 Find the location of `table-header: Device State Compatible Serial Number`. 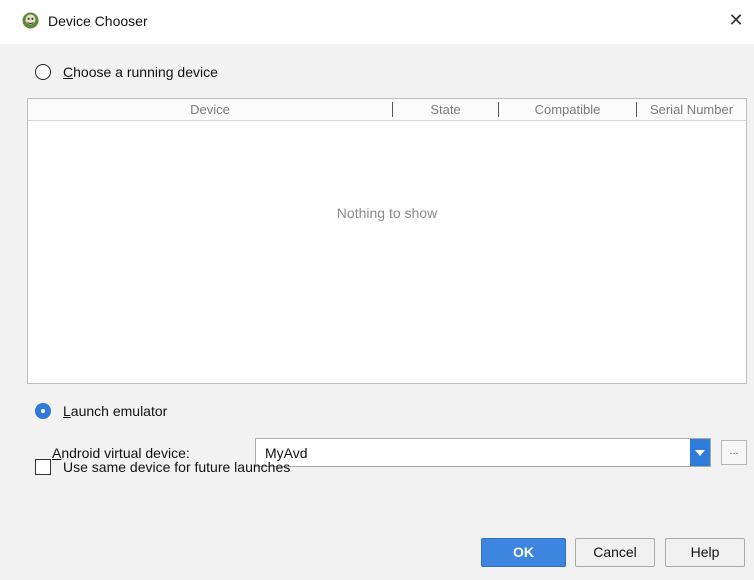

table-header: Device State Compatible Serial Number is located at coordinates (387, 110).